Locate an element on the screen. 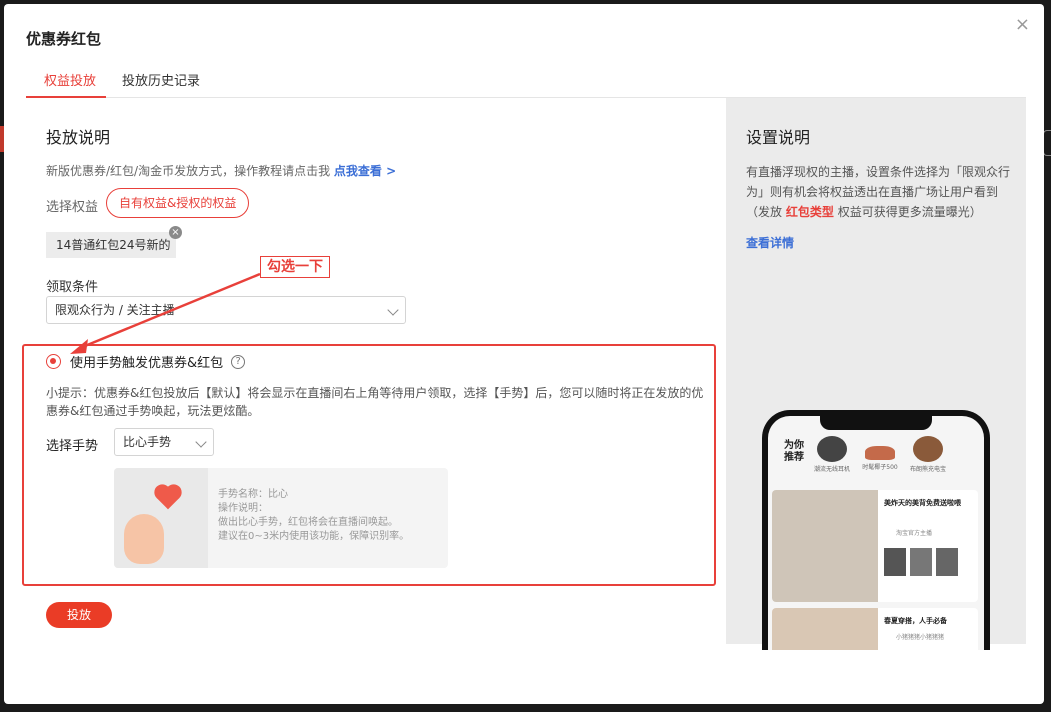 This screenshot has height=712, width=1051. tutorial-link: 点我查看 > is located at coordinates (365, 171).